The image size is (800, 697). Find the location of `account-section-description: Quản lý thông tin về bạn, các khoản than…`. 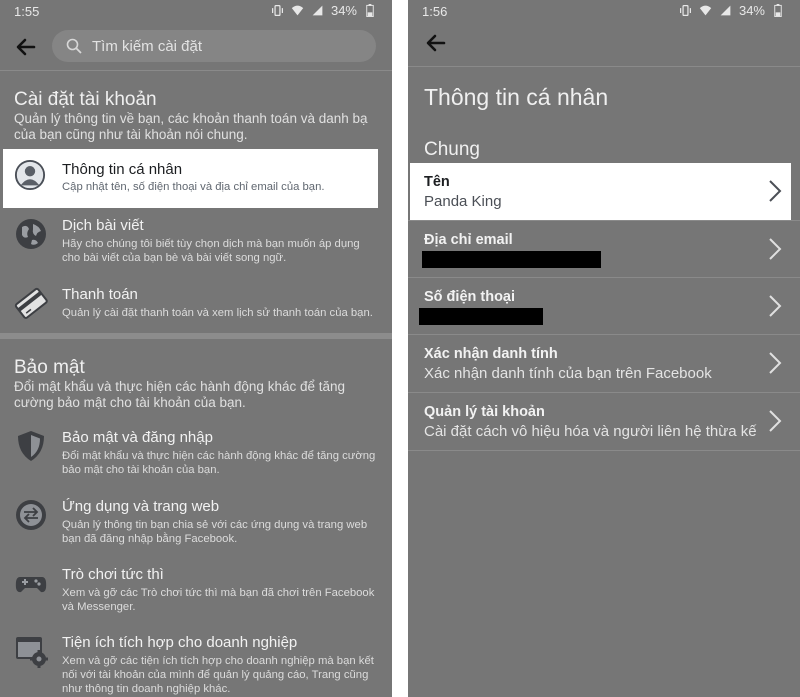

account-section-description: Quản lý thông tin về bạn, các khoản than… is located at coordinates (191, 126).